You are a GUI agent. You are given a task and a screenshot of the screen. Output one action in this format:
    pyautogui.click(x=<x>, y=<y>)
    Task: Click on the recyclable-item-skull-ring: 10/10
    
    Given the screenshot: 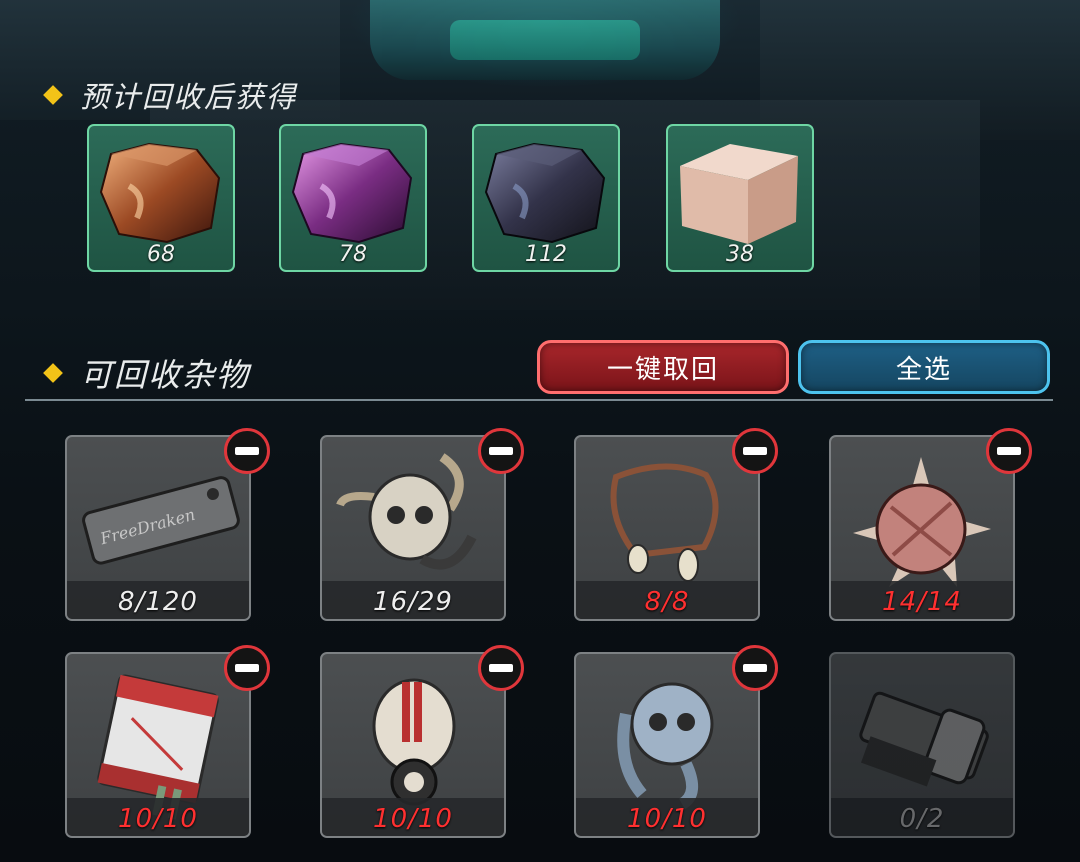 What is the action you would take?
    pyautogui.click(x=667, y=745)
    